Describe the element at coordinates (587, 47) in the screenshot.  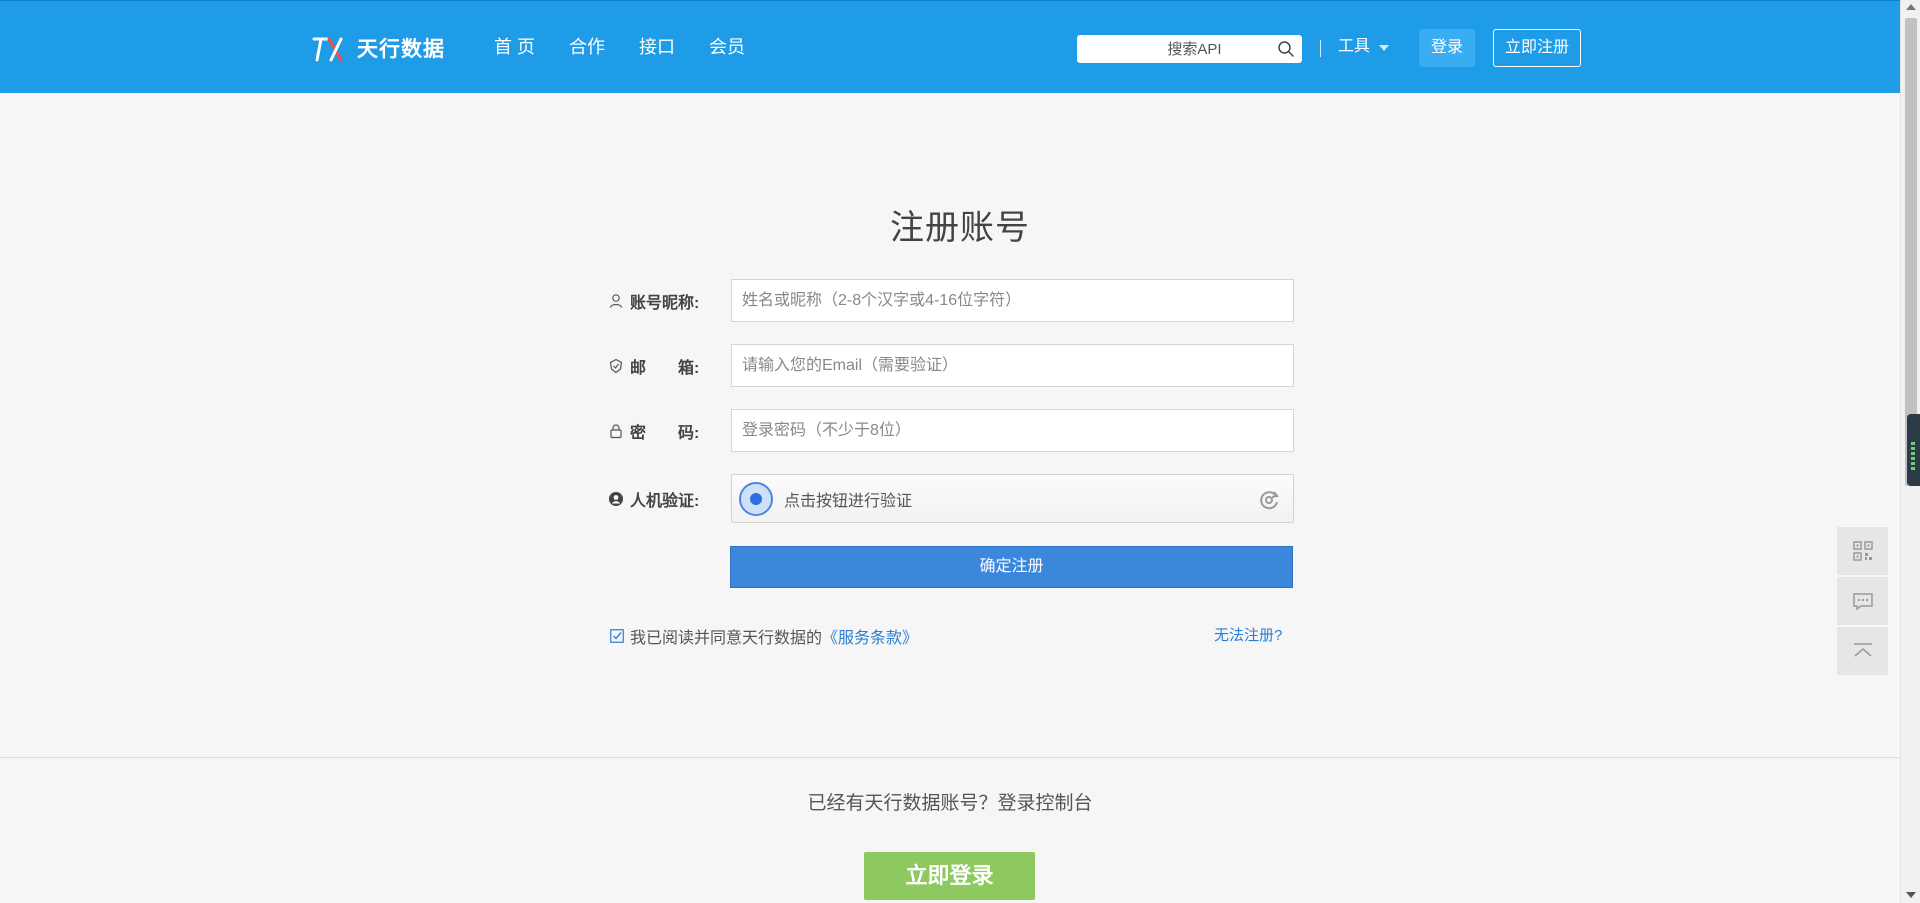
I see `nav-item-cooperation: 合作` at that location.